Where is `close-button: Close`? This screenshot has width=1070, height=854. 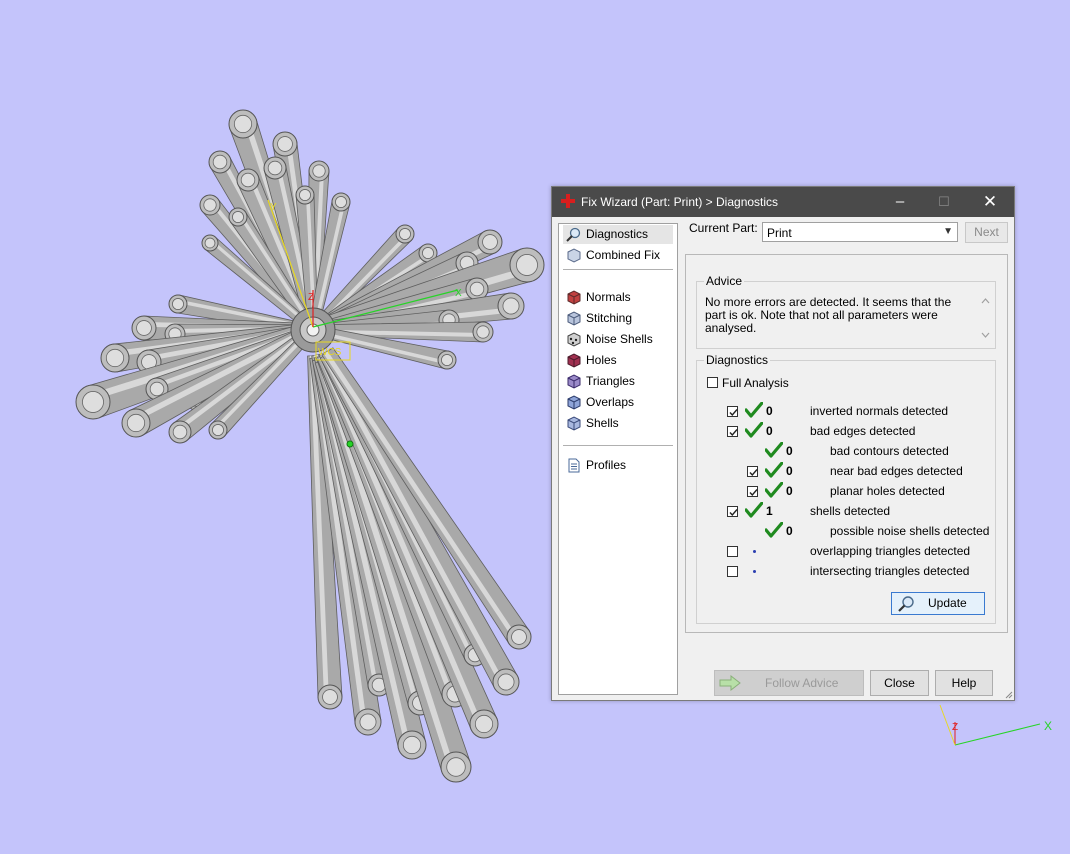
close-button: Close is located at coordinates (899, 683).